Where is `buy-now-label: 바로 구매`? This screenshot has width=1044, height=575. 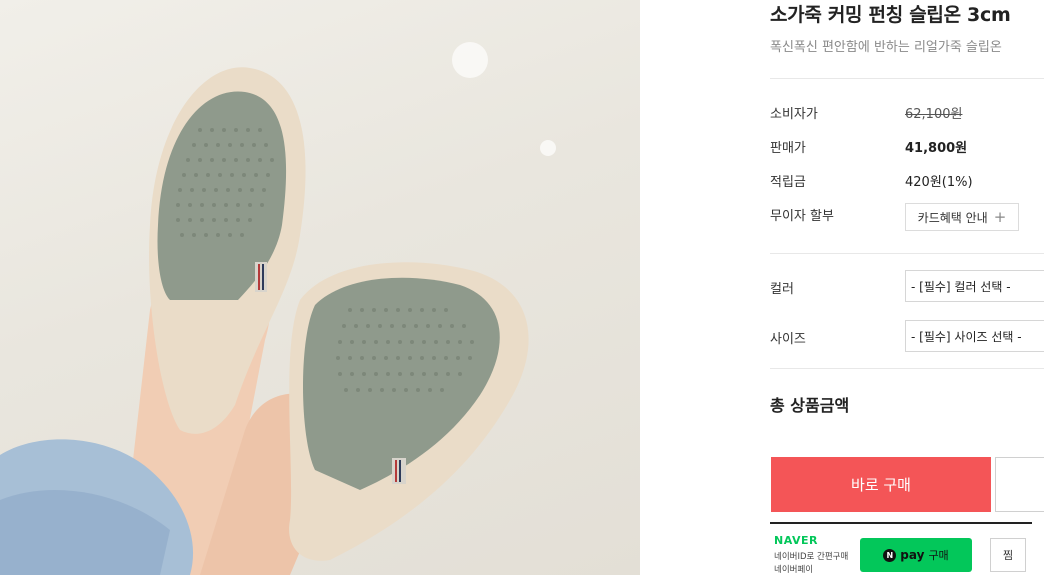 buy-now-label: 바로 구매 is located at coordinates (881, 485).